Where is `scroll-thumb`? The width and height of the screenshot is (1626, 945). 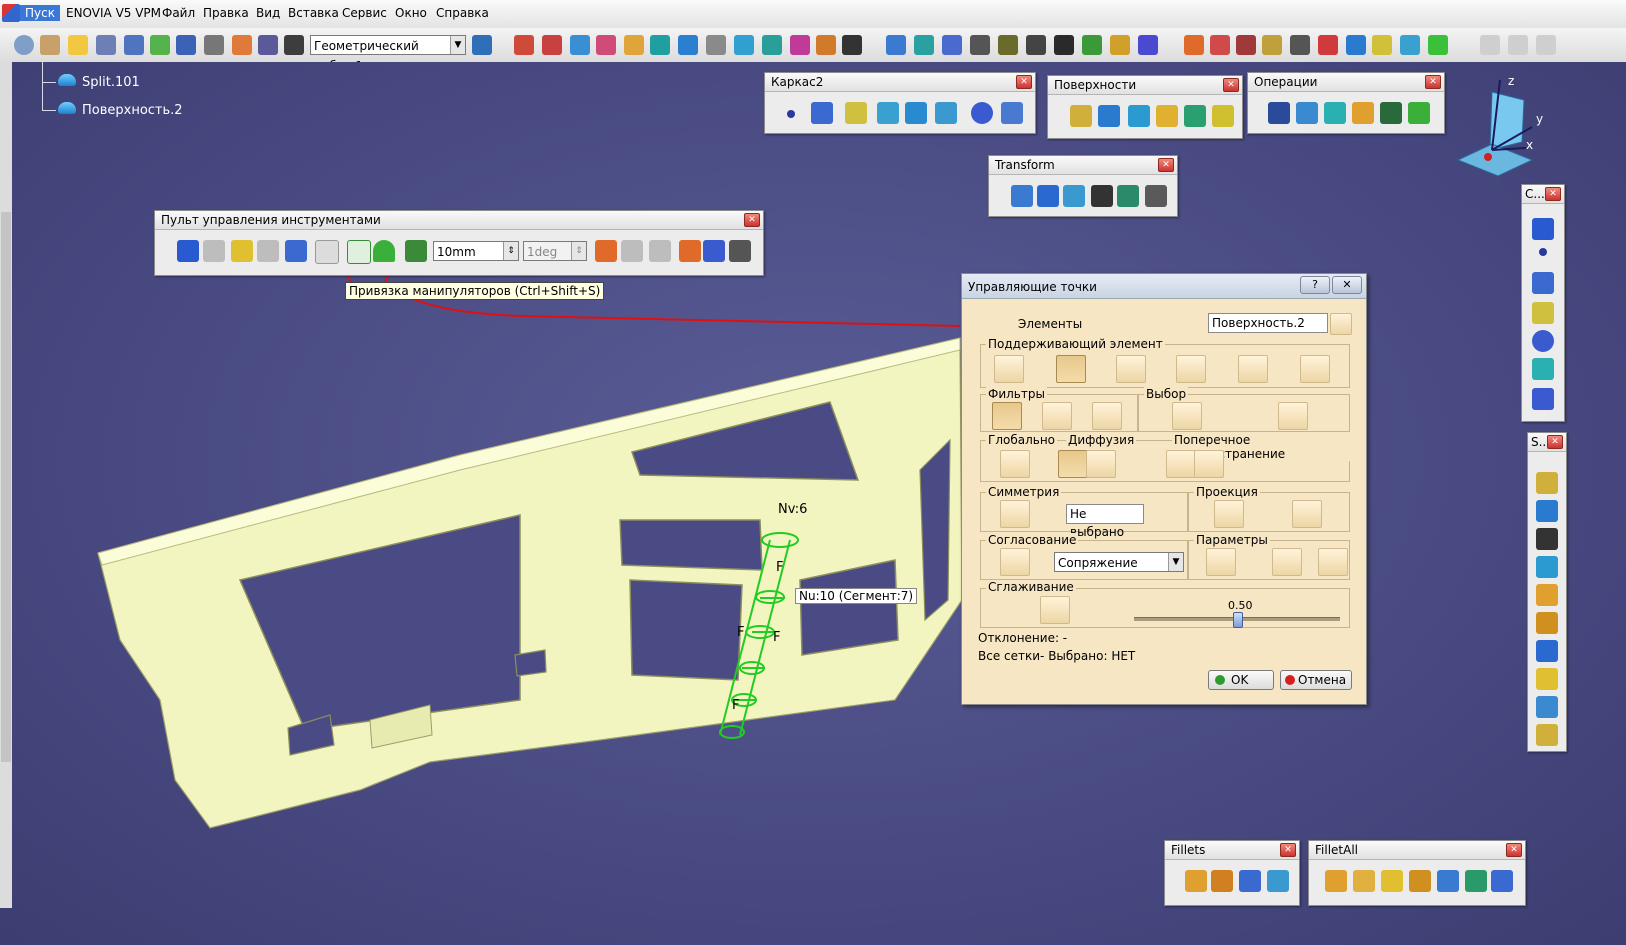
scroll-thumb is located at coordinates (6, 487).